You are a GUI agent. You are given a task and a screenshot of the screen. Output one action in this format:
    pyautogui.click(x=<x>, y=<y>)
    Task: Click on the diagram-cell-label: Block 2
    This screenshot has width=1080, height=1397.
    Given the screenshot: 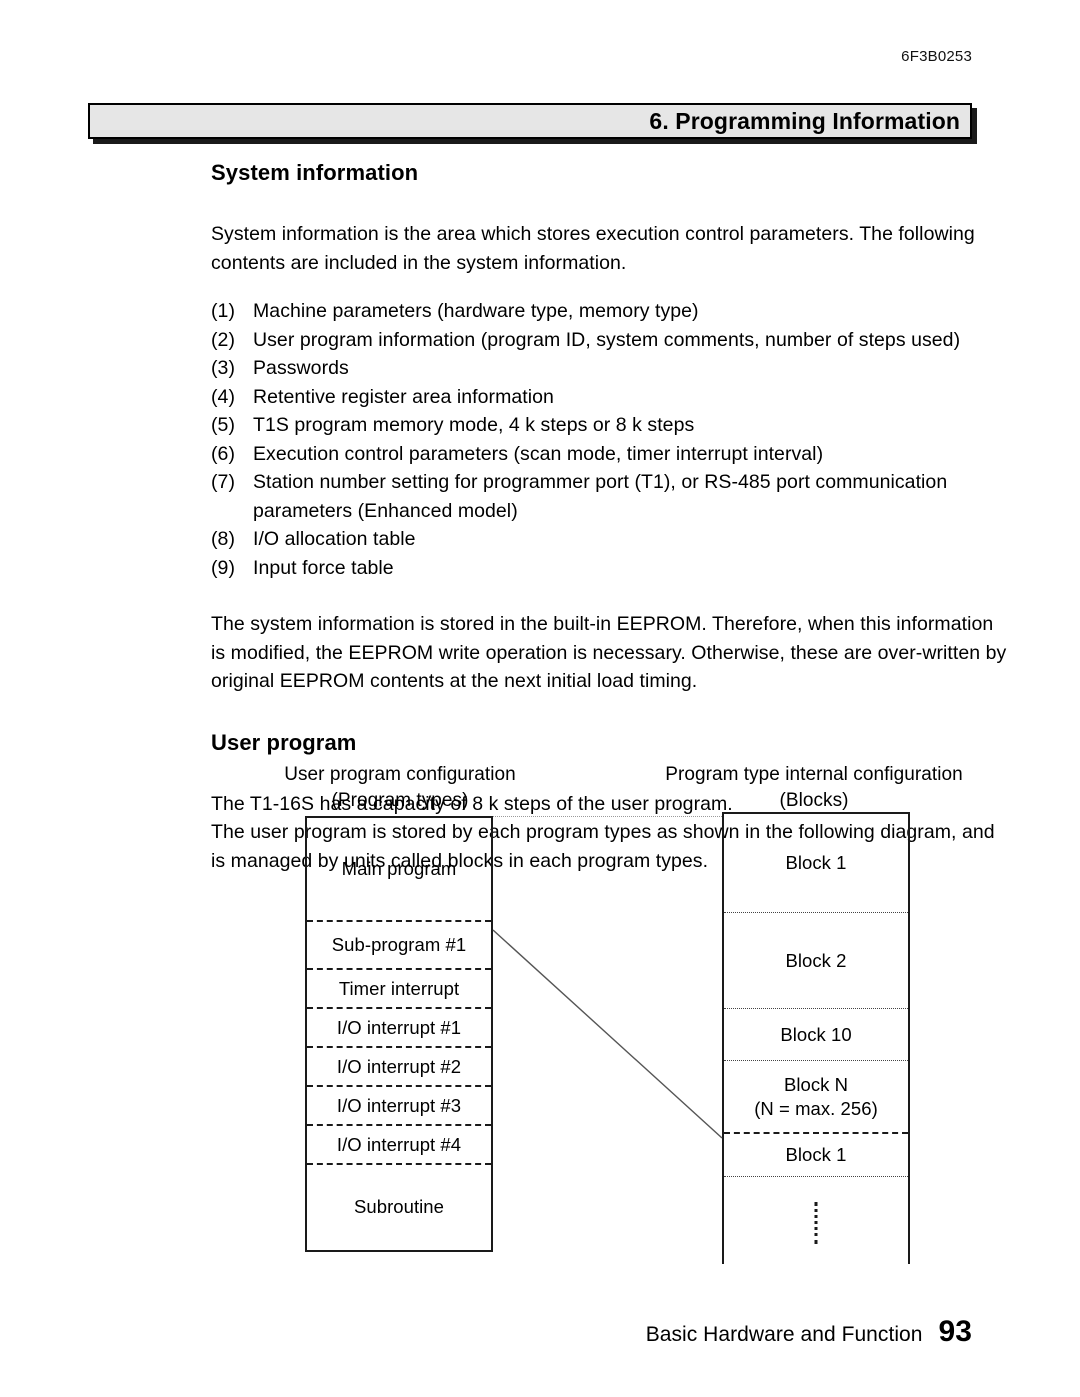 What is the action you would take?
    pyautogui.click(x=816, y=960)
    